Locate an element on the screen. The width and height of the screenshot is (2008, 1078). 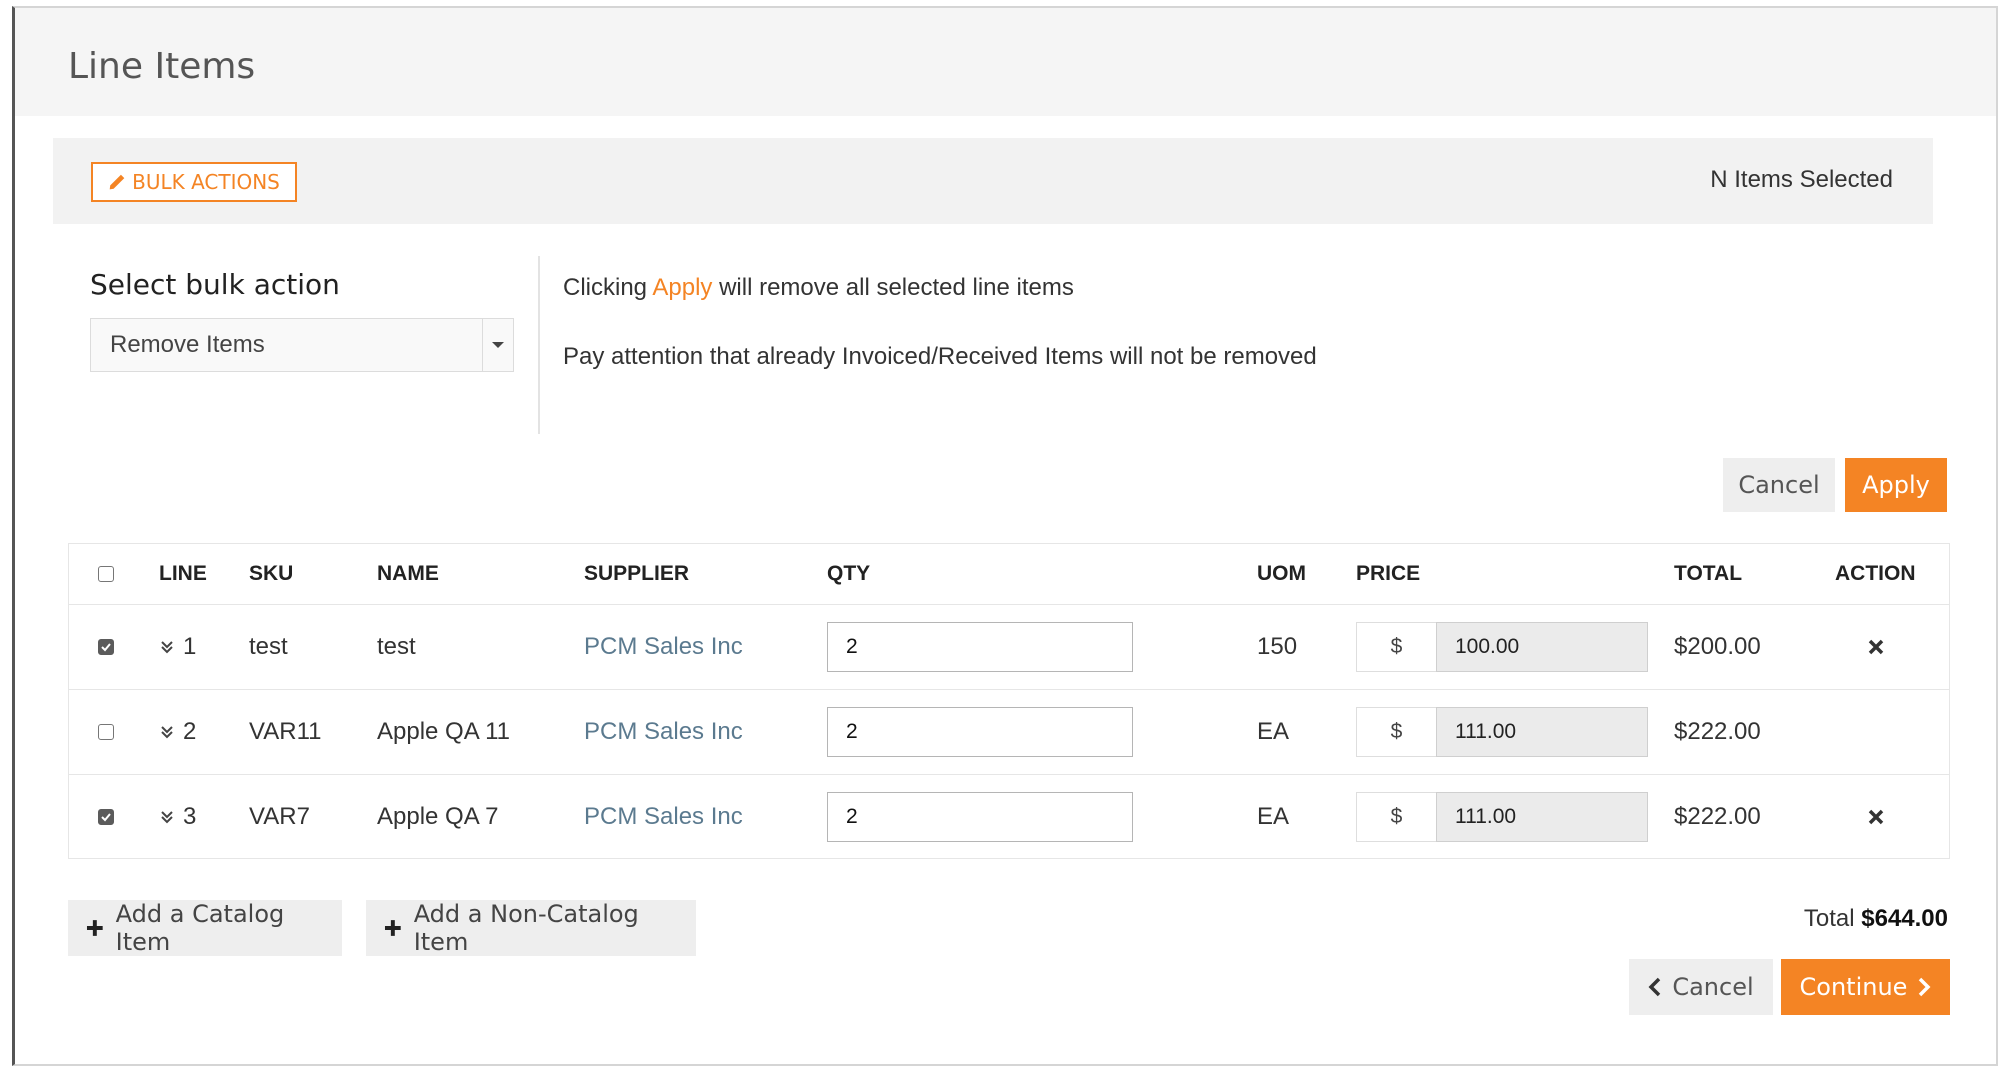
pencil-icon is located at coordinates (117, 182).